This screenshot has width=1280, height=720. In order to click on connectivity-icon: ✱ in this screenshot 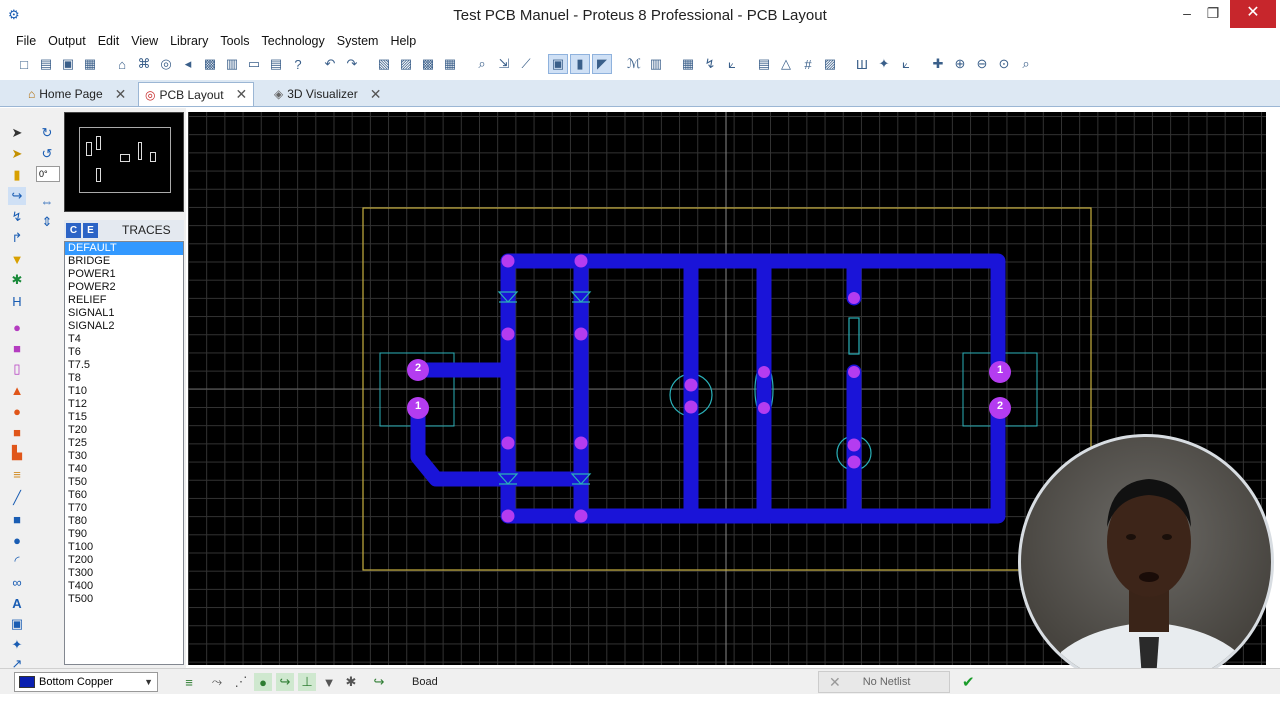, I will do `click(17, 280)`.